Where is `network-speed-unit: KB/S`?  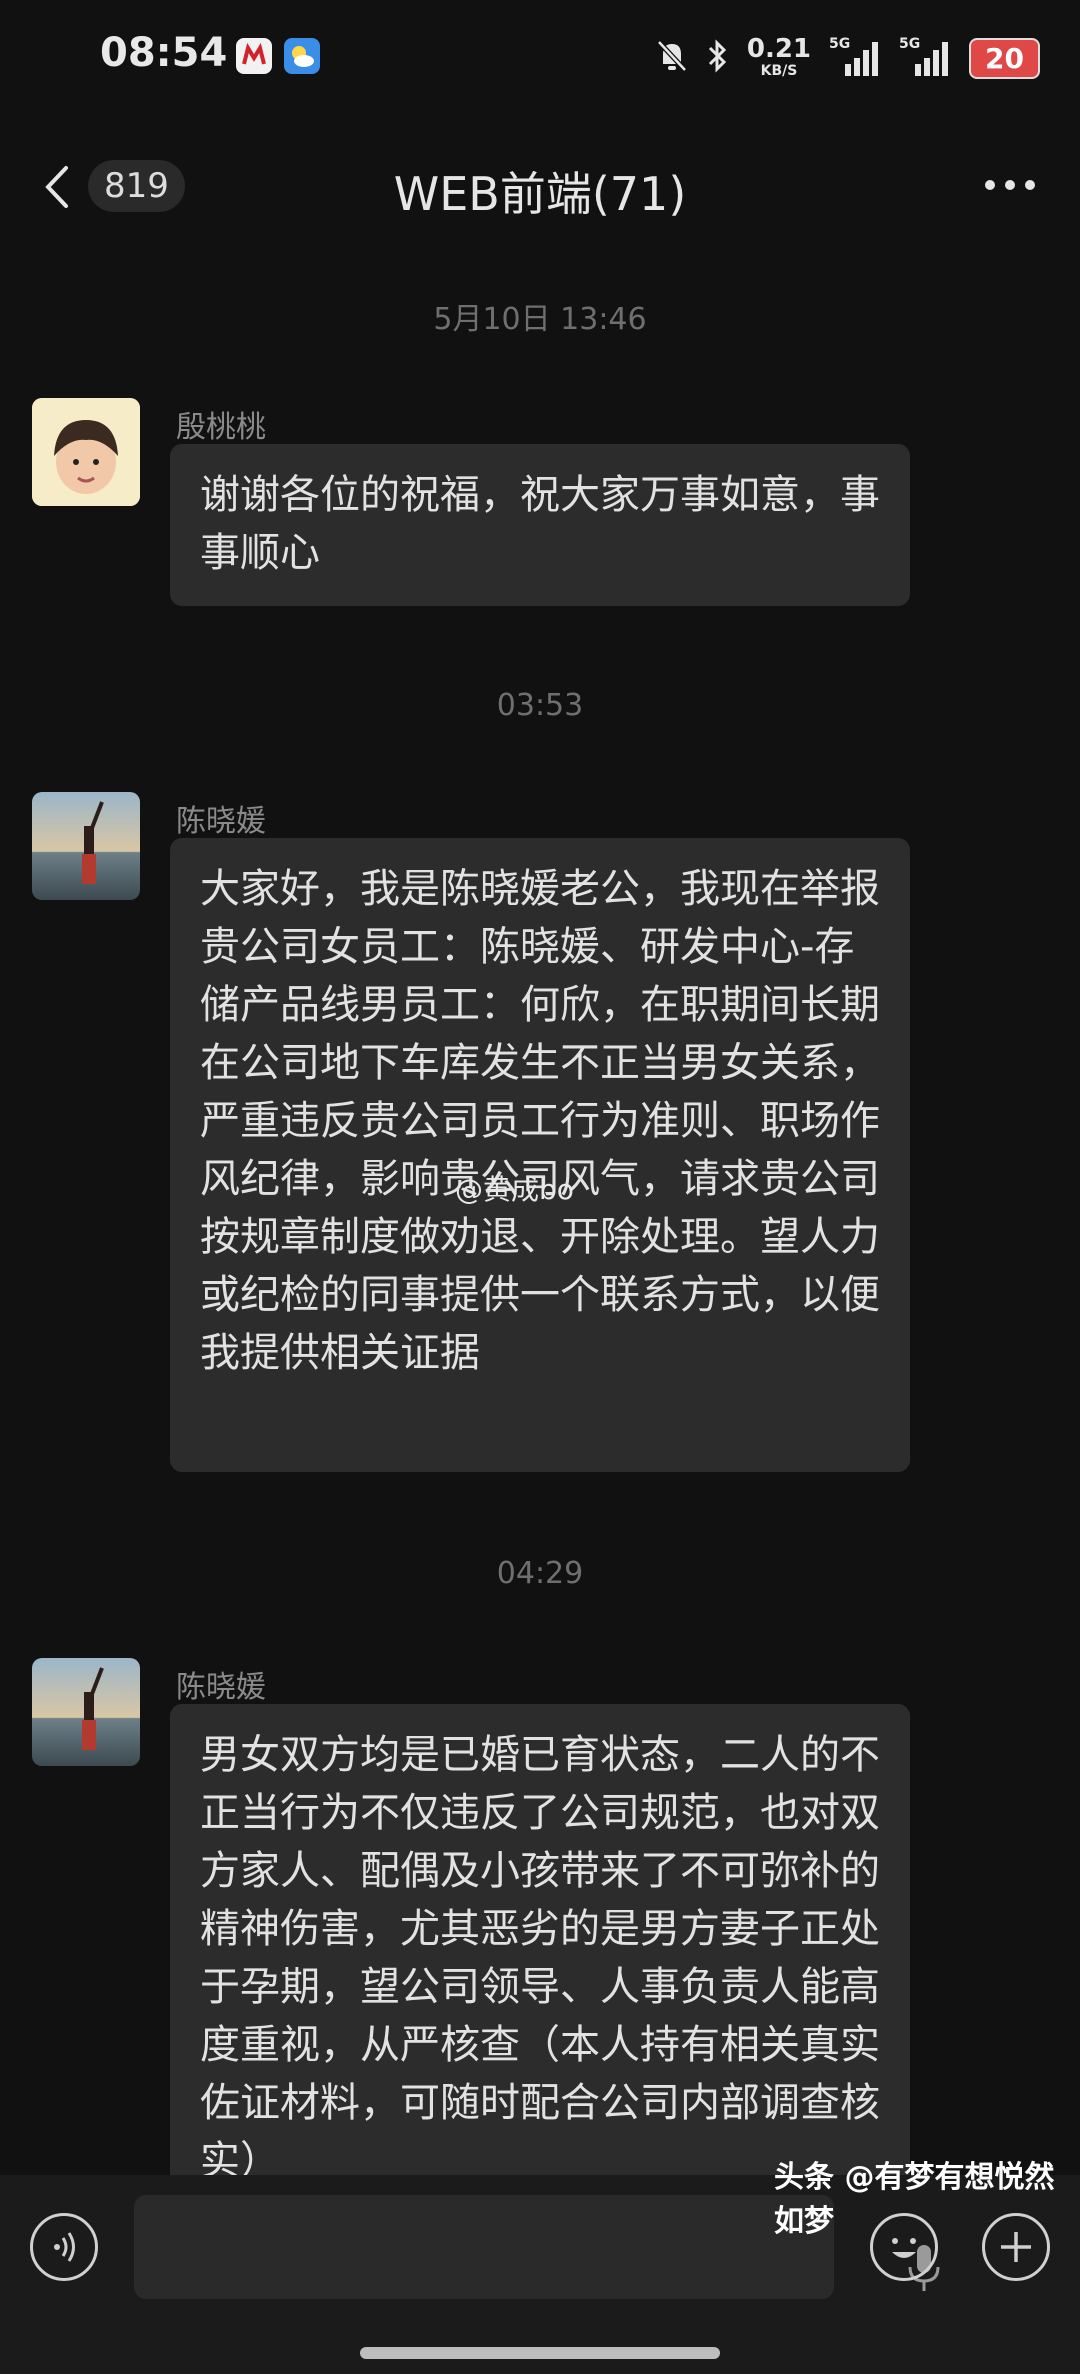 network-speed-unit: KB/S is located at coordinates (779, 71).